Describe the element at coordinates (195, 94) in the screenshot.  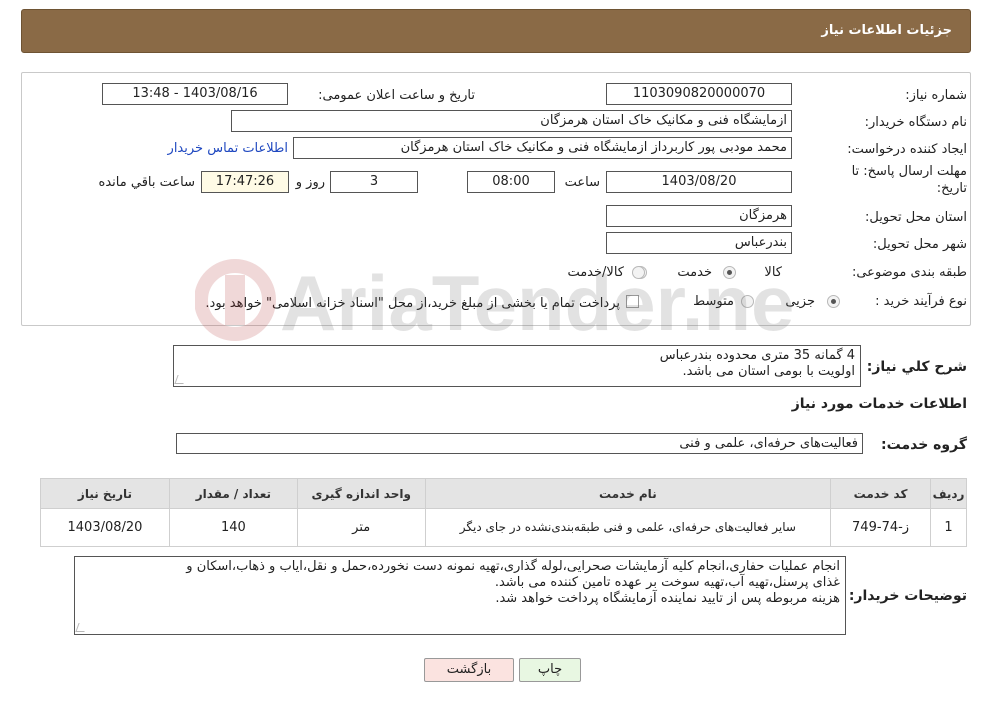
I see `announce-datetime-field: 1403/08/16 - 13:48` at that location.